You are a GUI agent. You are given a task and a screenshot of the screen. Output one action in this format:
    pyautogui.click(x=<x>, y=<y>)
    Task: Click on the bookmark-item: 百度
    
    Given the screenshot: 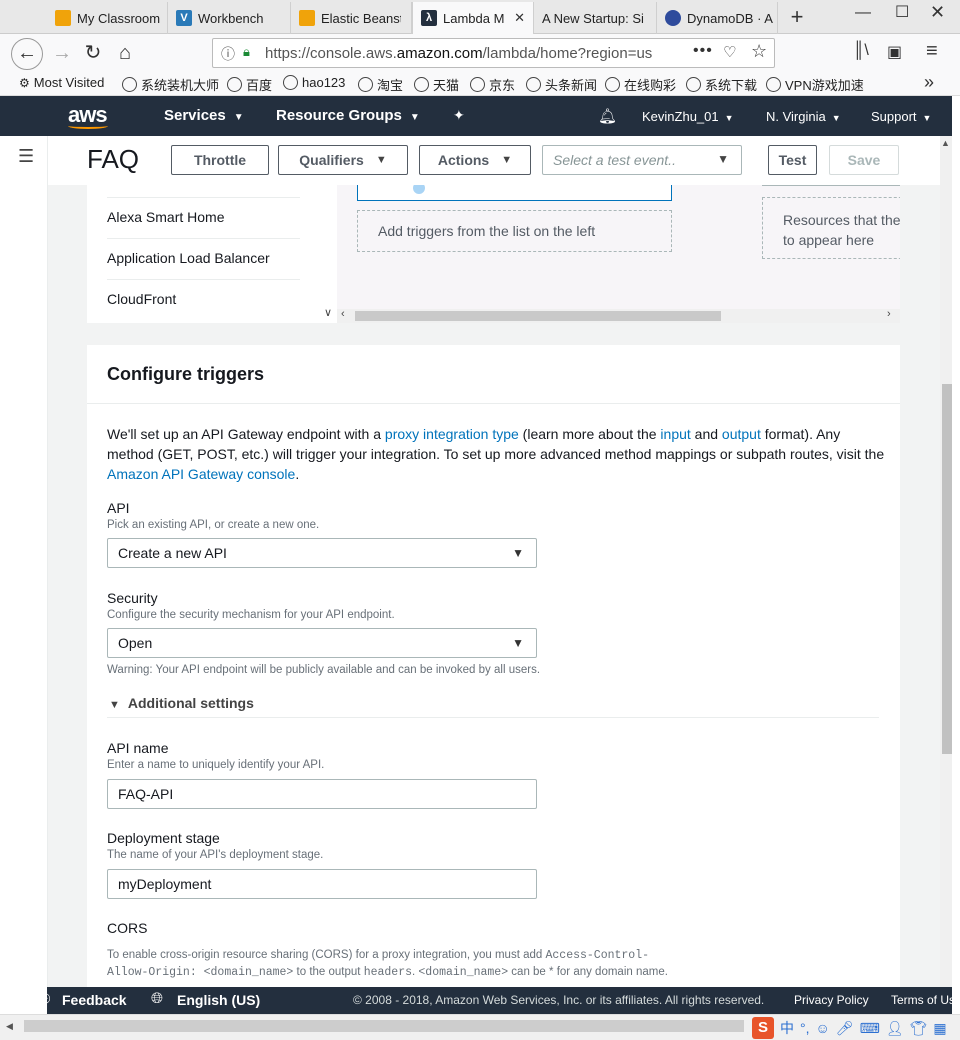 What is the action you would take?
    pyautogui.click(x=249, y=84)
    